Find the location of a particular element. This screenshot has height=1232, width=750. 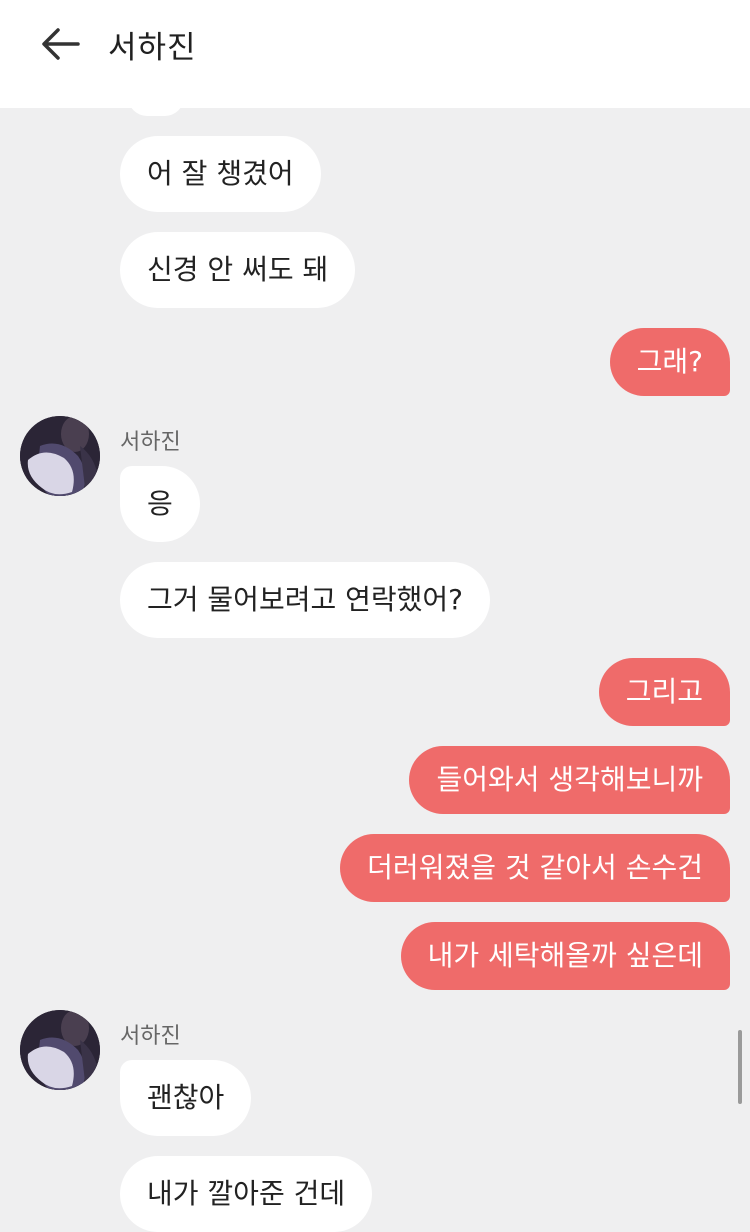

message-bubble-incoming: 신경 안 써도 돼 is located at coordinates (238, 270).